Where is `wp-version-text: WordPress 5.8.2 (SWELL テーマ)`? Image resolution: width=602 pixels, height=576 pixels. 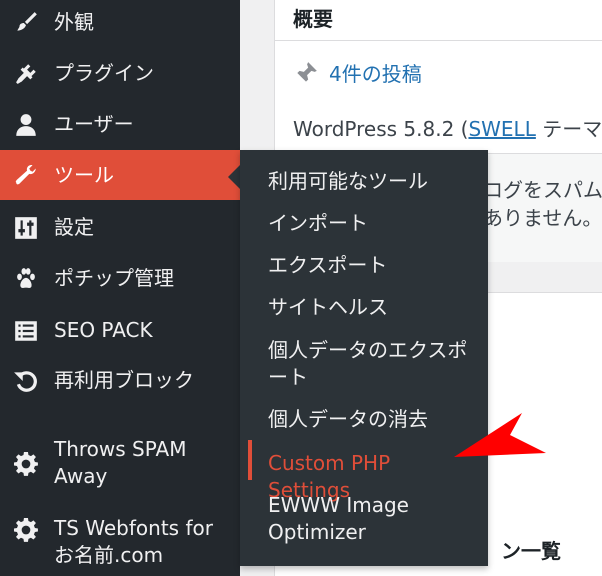
wp-version-text: WordPress 5.8.2 (SWELL テーマ) is located at coordinates (447, 127).